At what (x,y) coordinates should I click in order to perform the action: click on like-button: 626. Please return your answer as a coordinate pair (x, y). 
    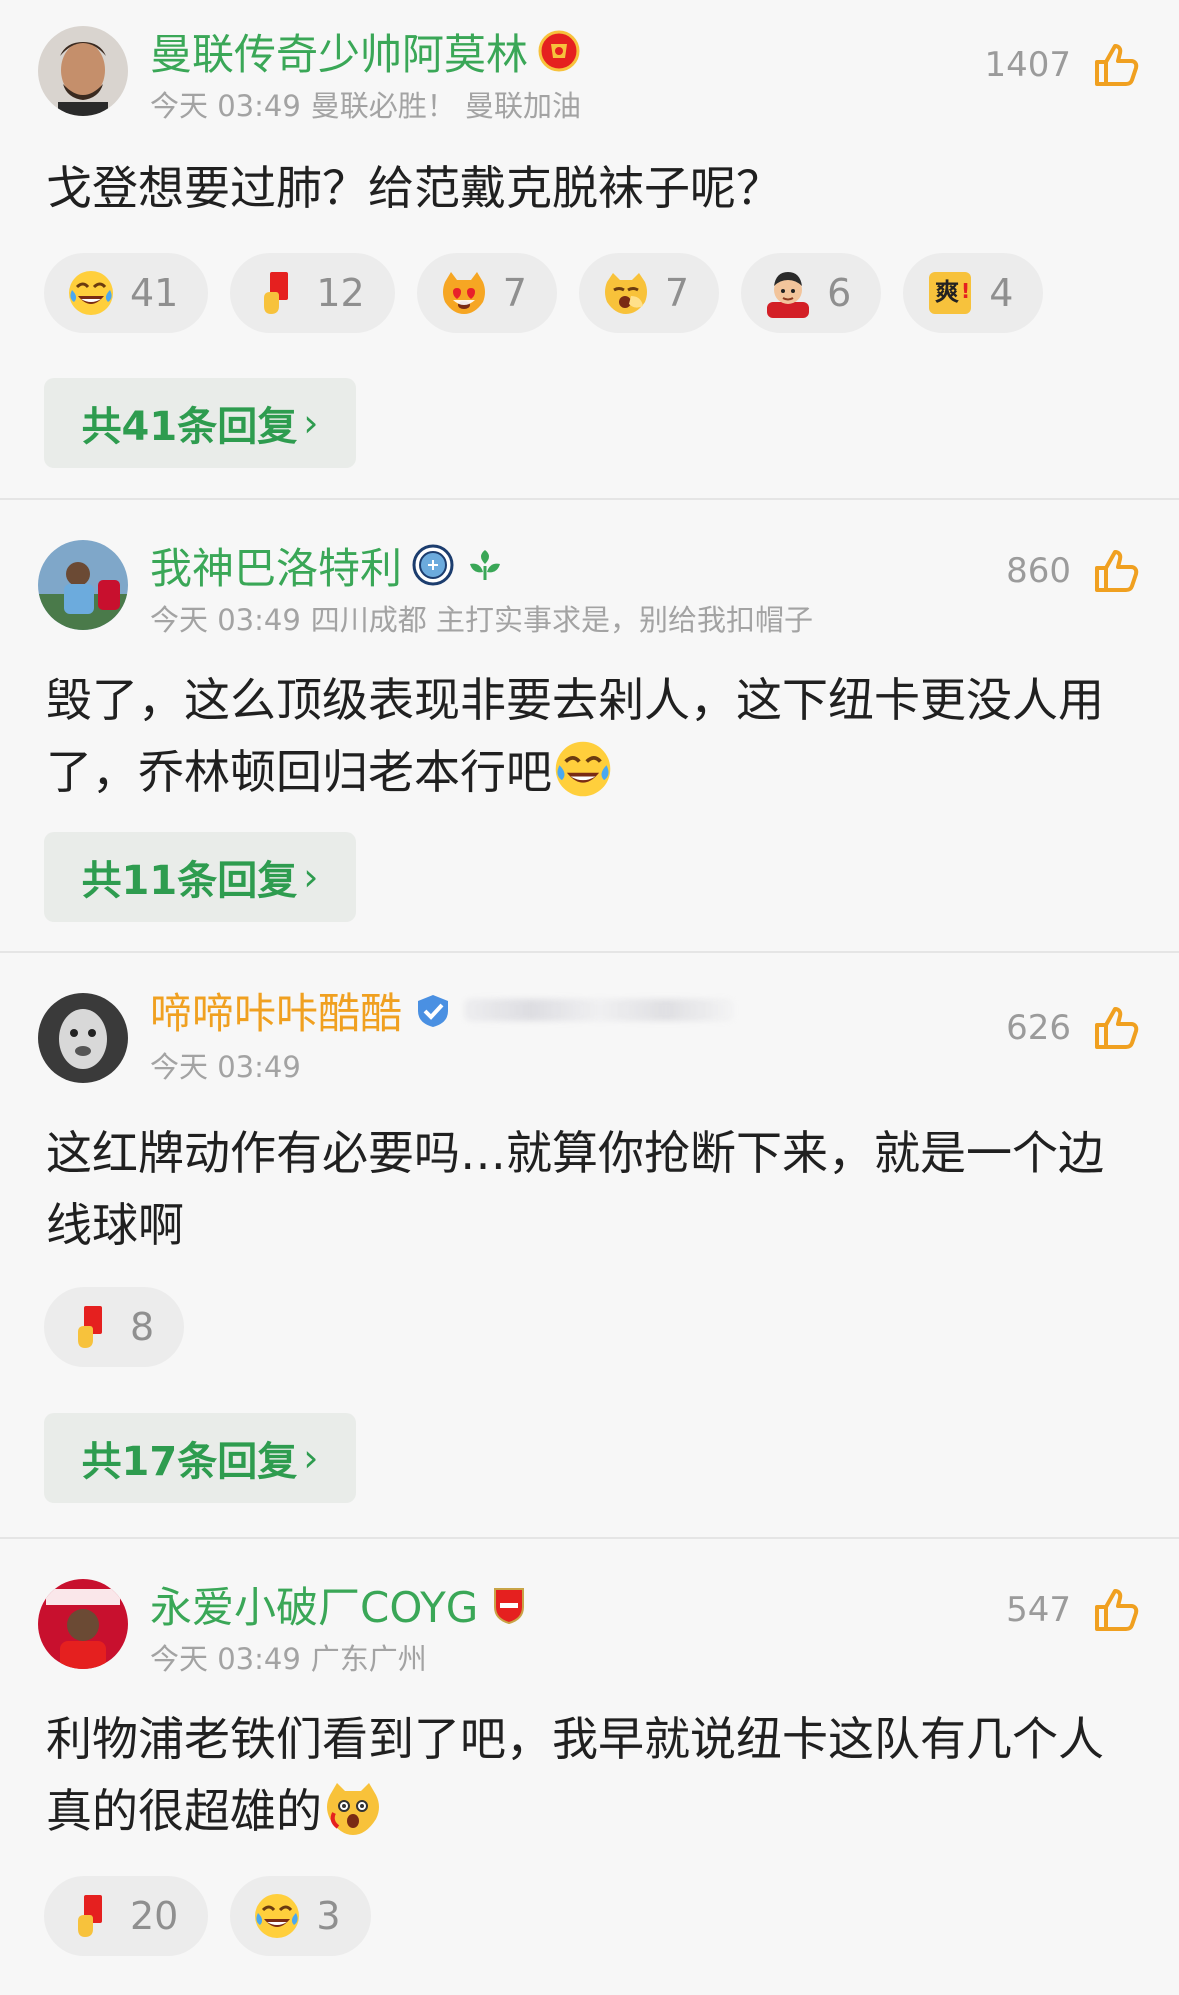
    Looking at the image, I should click on (1073, 1028).